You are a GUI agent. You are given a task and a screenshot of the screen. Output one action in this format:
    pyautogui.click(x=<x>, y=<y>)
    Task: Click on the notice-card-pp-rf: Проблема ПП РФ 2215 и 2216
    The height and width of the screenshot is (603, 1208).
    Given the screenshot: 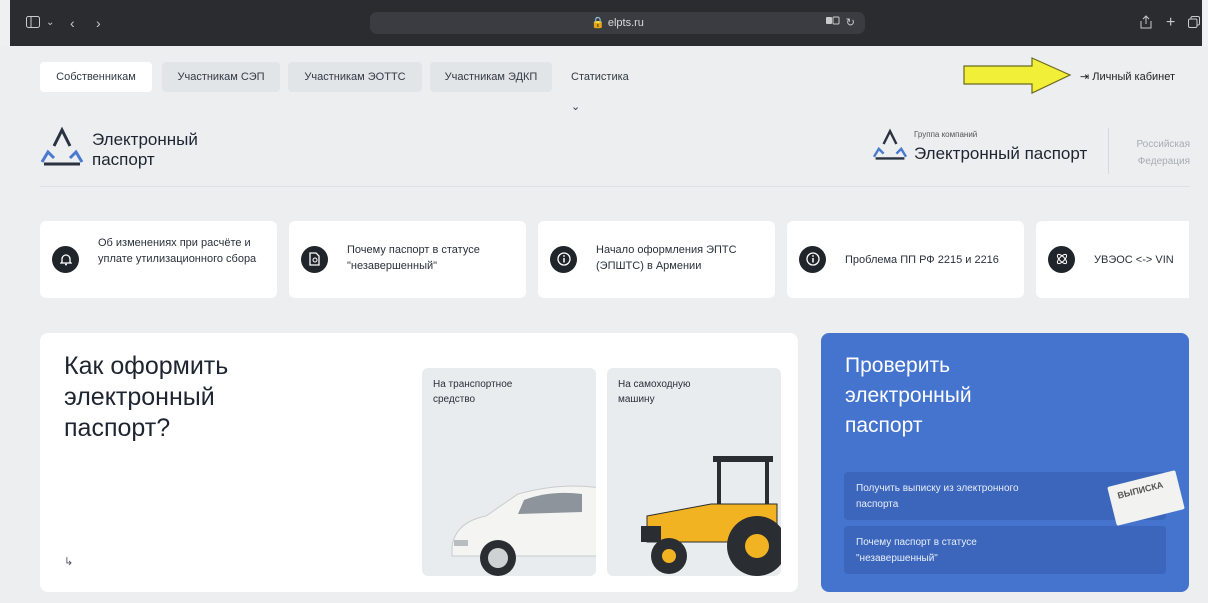 What is the action you would take?
    pyautogui.click(x=905, y=259)
    